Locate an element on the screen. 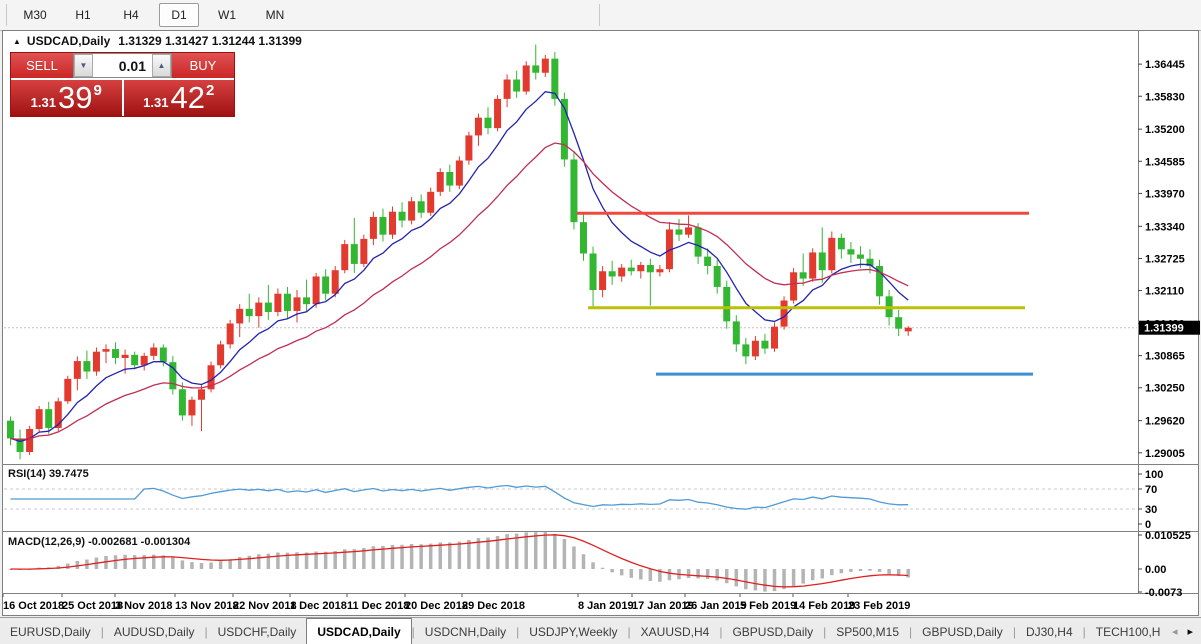 The height and width of the screenshot is (644, 1201). timeframe-button-mn: MN is located at coordinates (275, 15).